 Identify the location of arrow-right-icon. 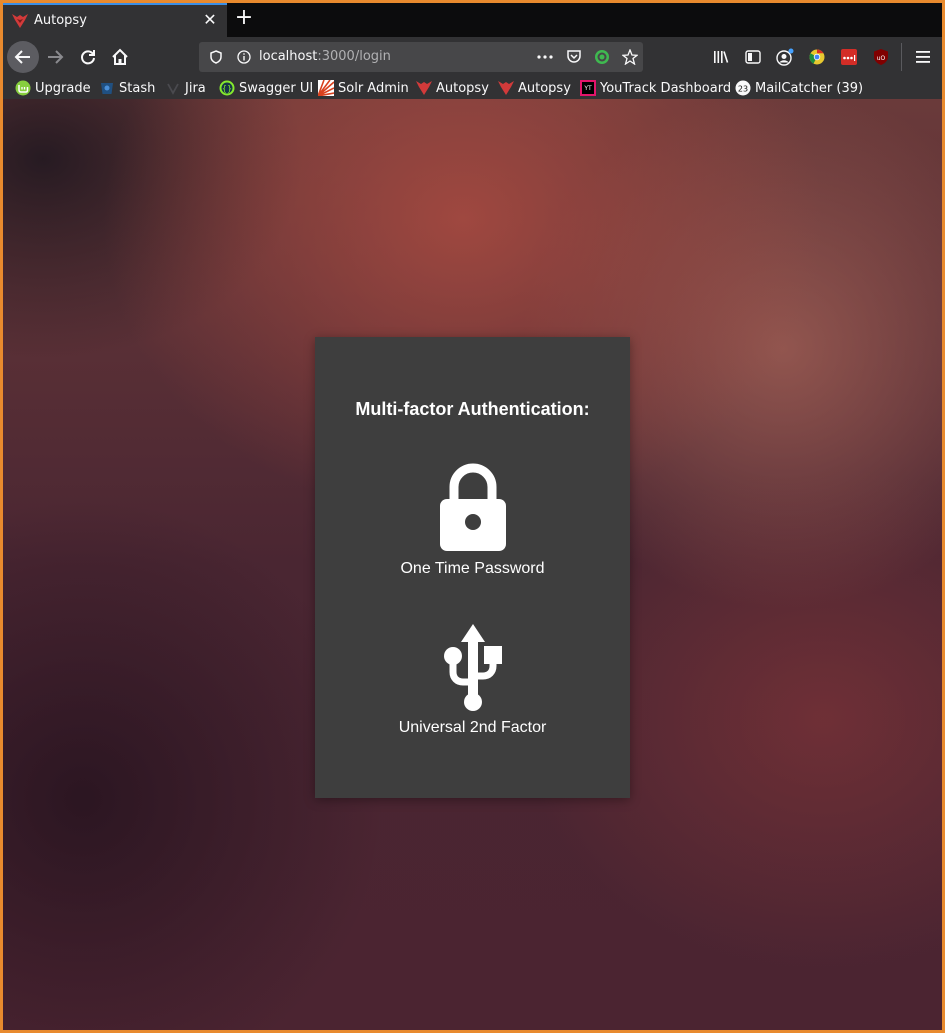
(56, 57).